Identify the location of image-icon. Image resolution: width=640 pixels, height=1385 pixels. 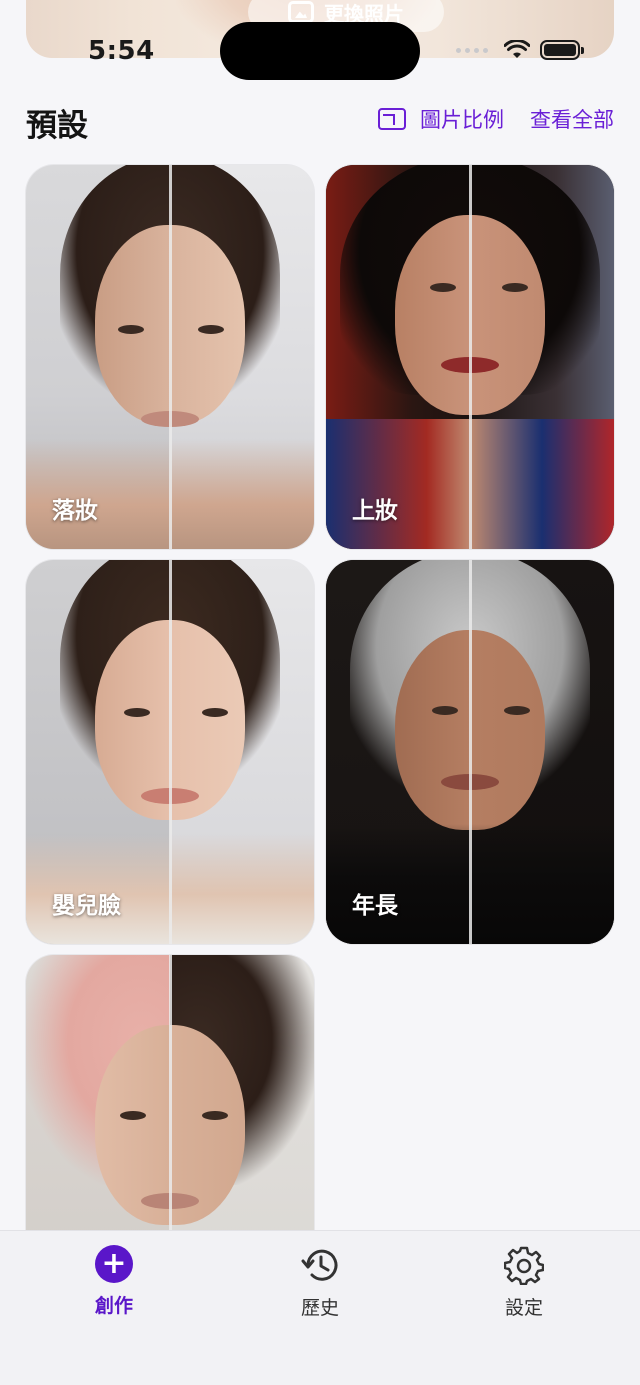
(301, 12).